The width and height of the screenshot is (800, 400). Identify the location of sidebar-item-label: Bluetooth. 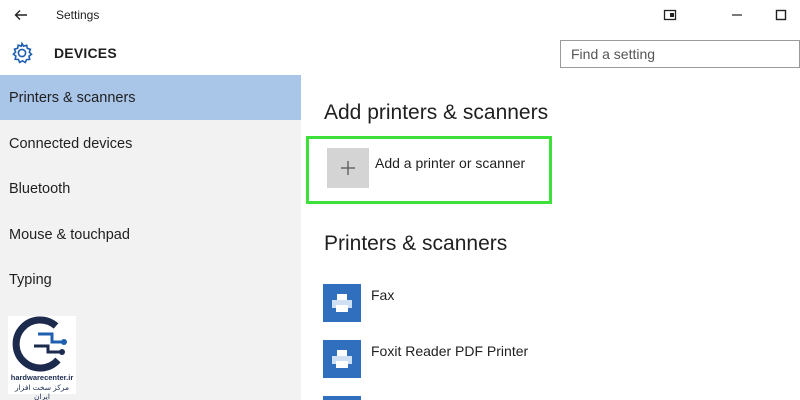
(40, 188).